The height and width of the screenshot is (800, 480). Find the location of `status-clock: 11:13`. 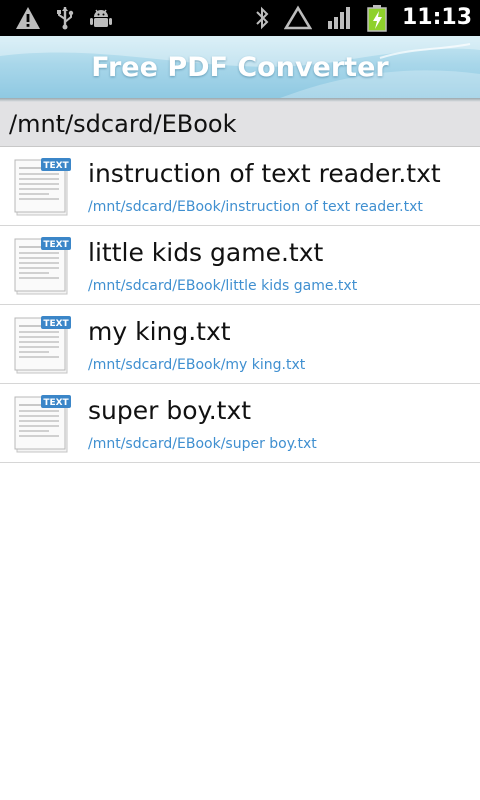

status-clock: 11:13 is located at coordinates (436, 17).